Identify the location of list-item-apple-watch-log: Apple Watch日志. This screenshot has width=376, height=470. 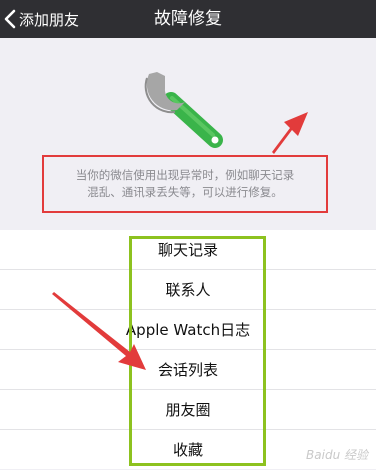
(188, 330).